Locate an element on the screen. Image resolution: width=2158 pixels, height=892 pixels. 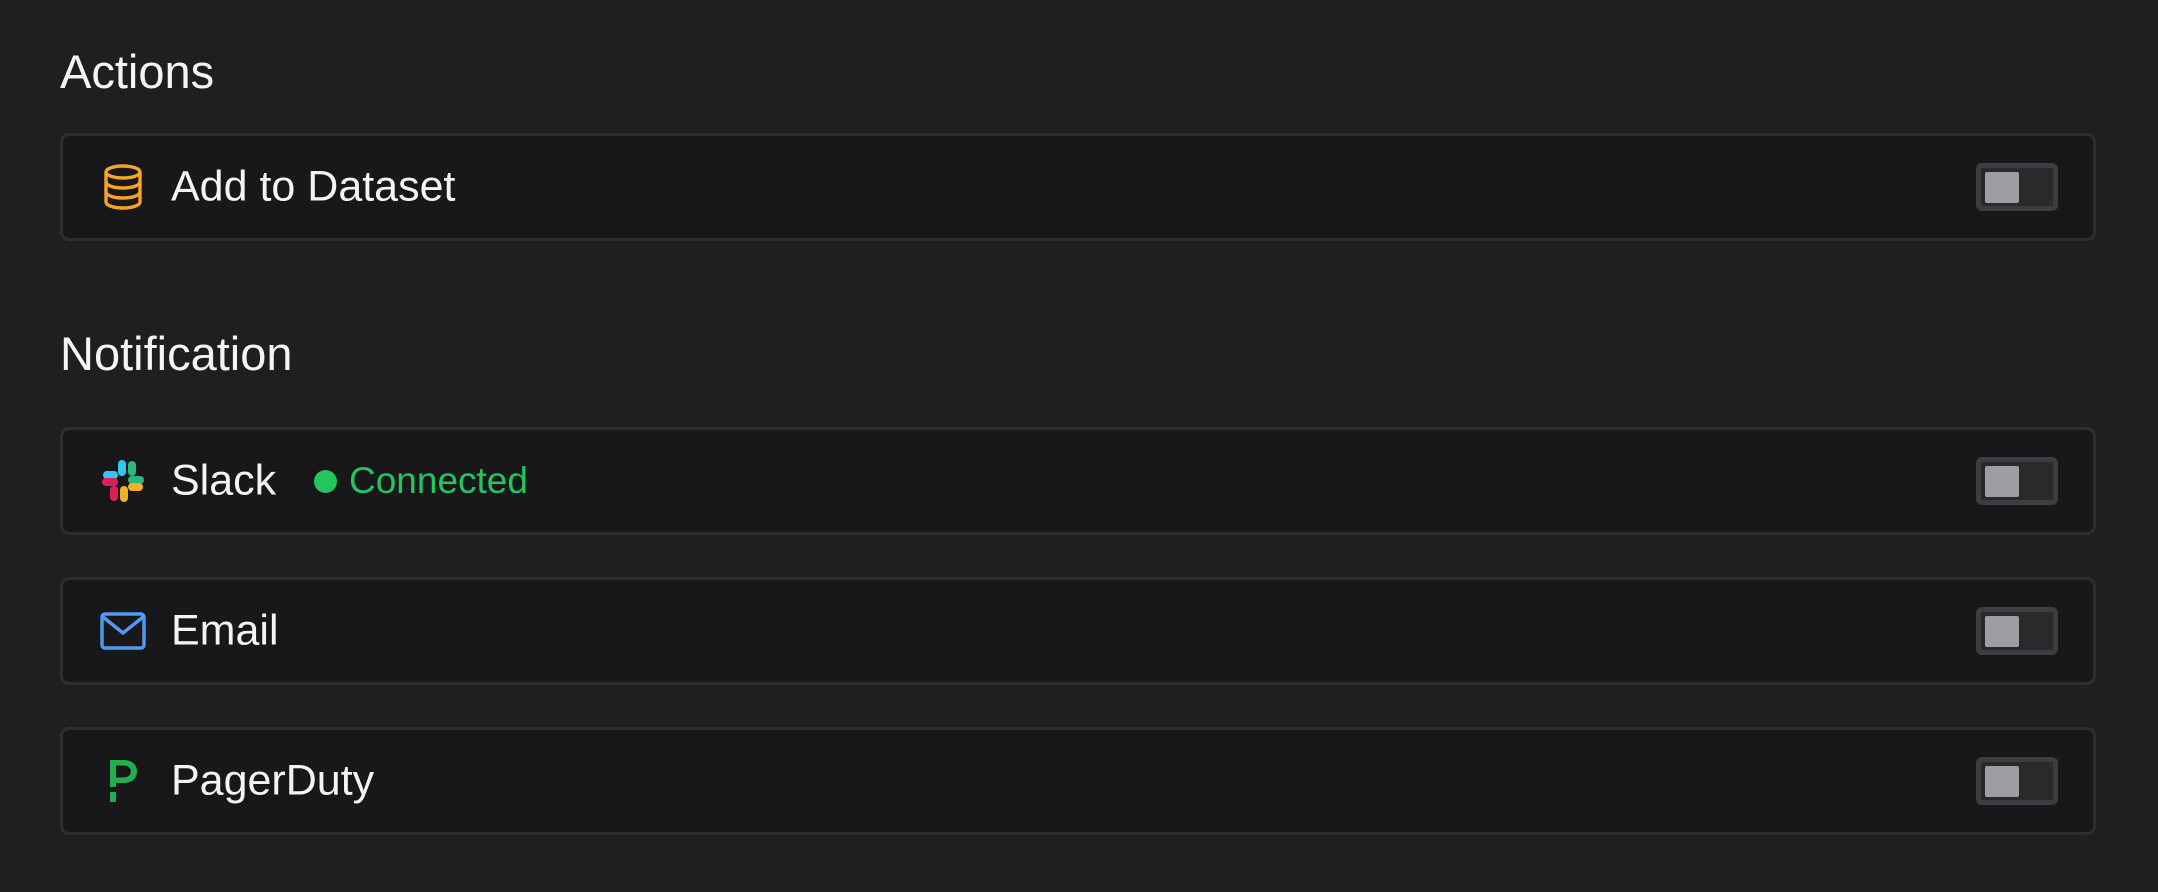
status-badge: Connected is located at coordinates (421, 481).